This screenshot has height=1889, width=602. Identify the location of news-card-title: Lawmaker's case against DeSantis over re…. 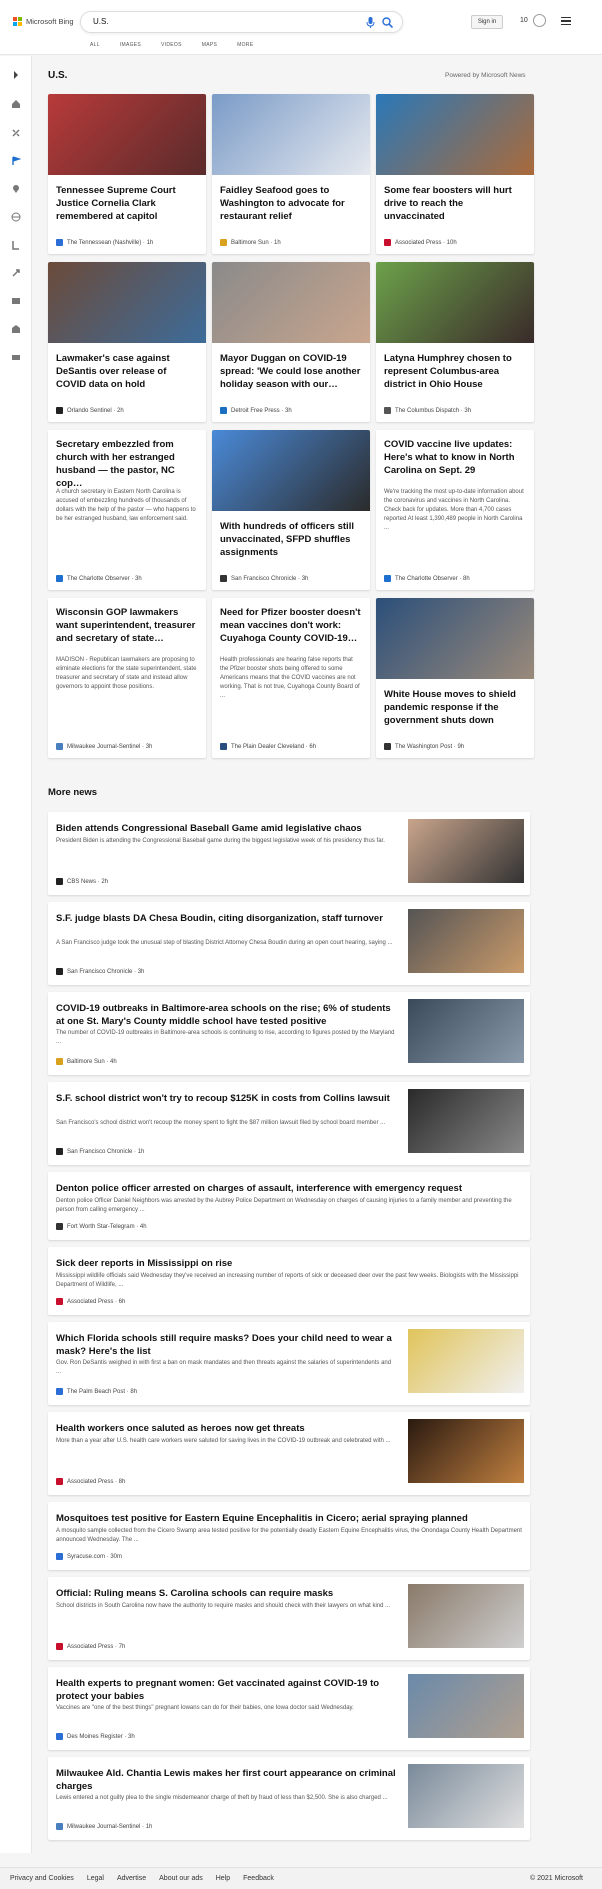
(127, 371).